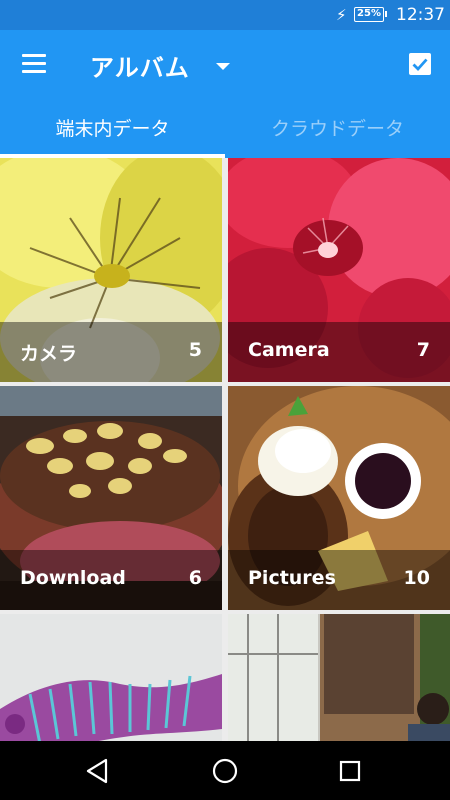 This screenshot has width=450, height=800. Describe the element at coordinates (73, 578) in the screenshot. I see `album-name: Download` at that location.